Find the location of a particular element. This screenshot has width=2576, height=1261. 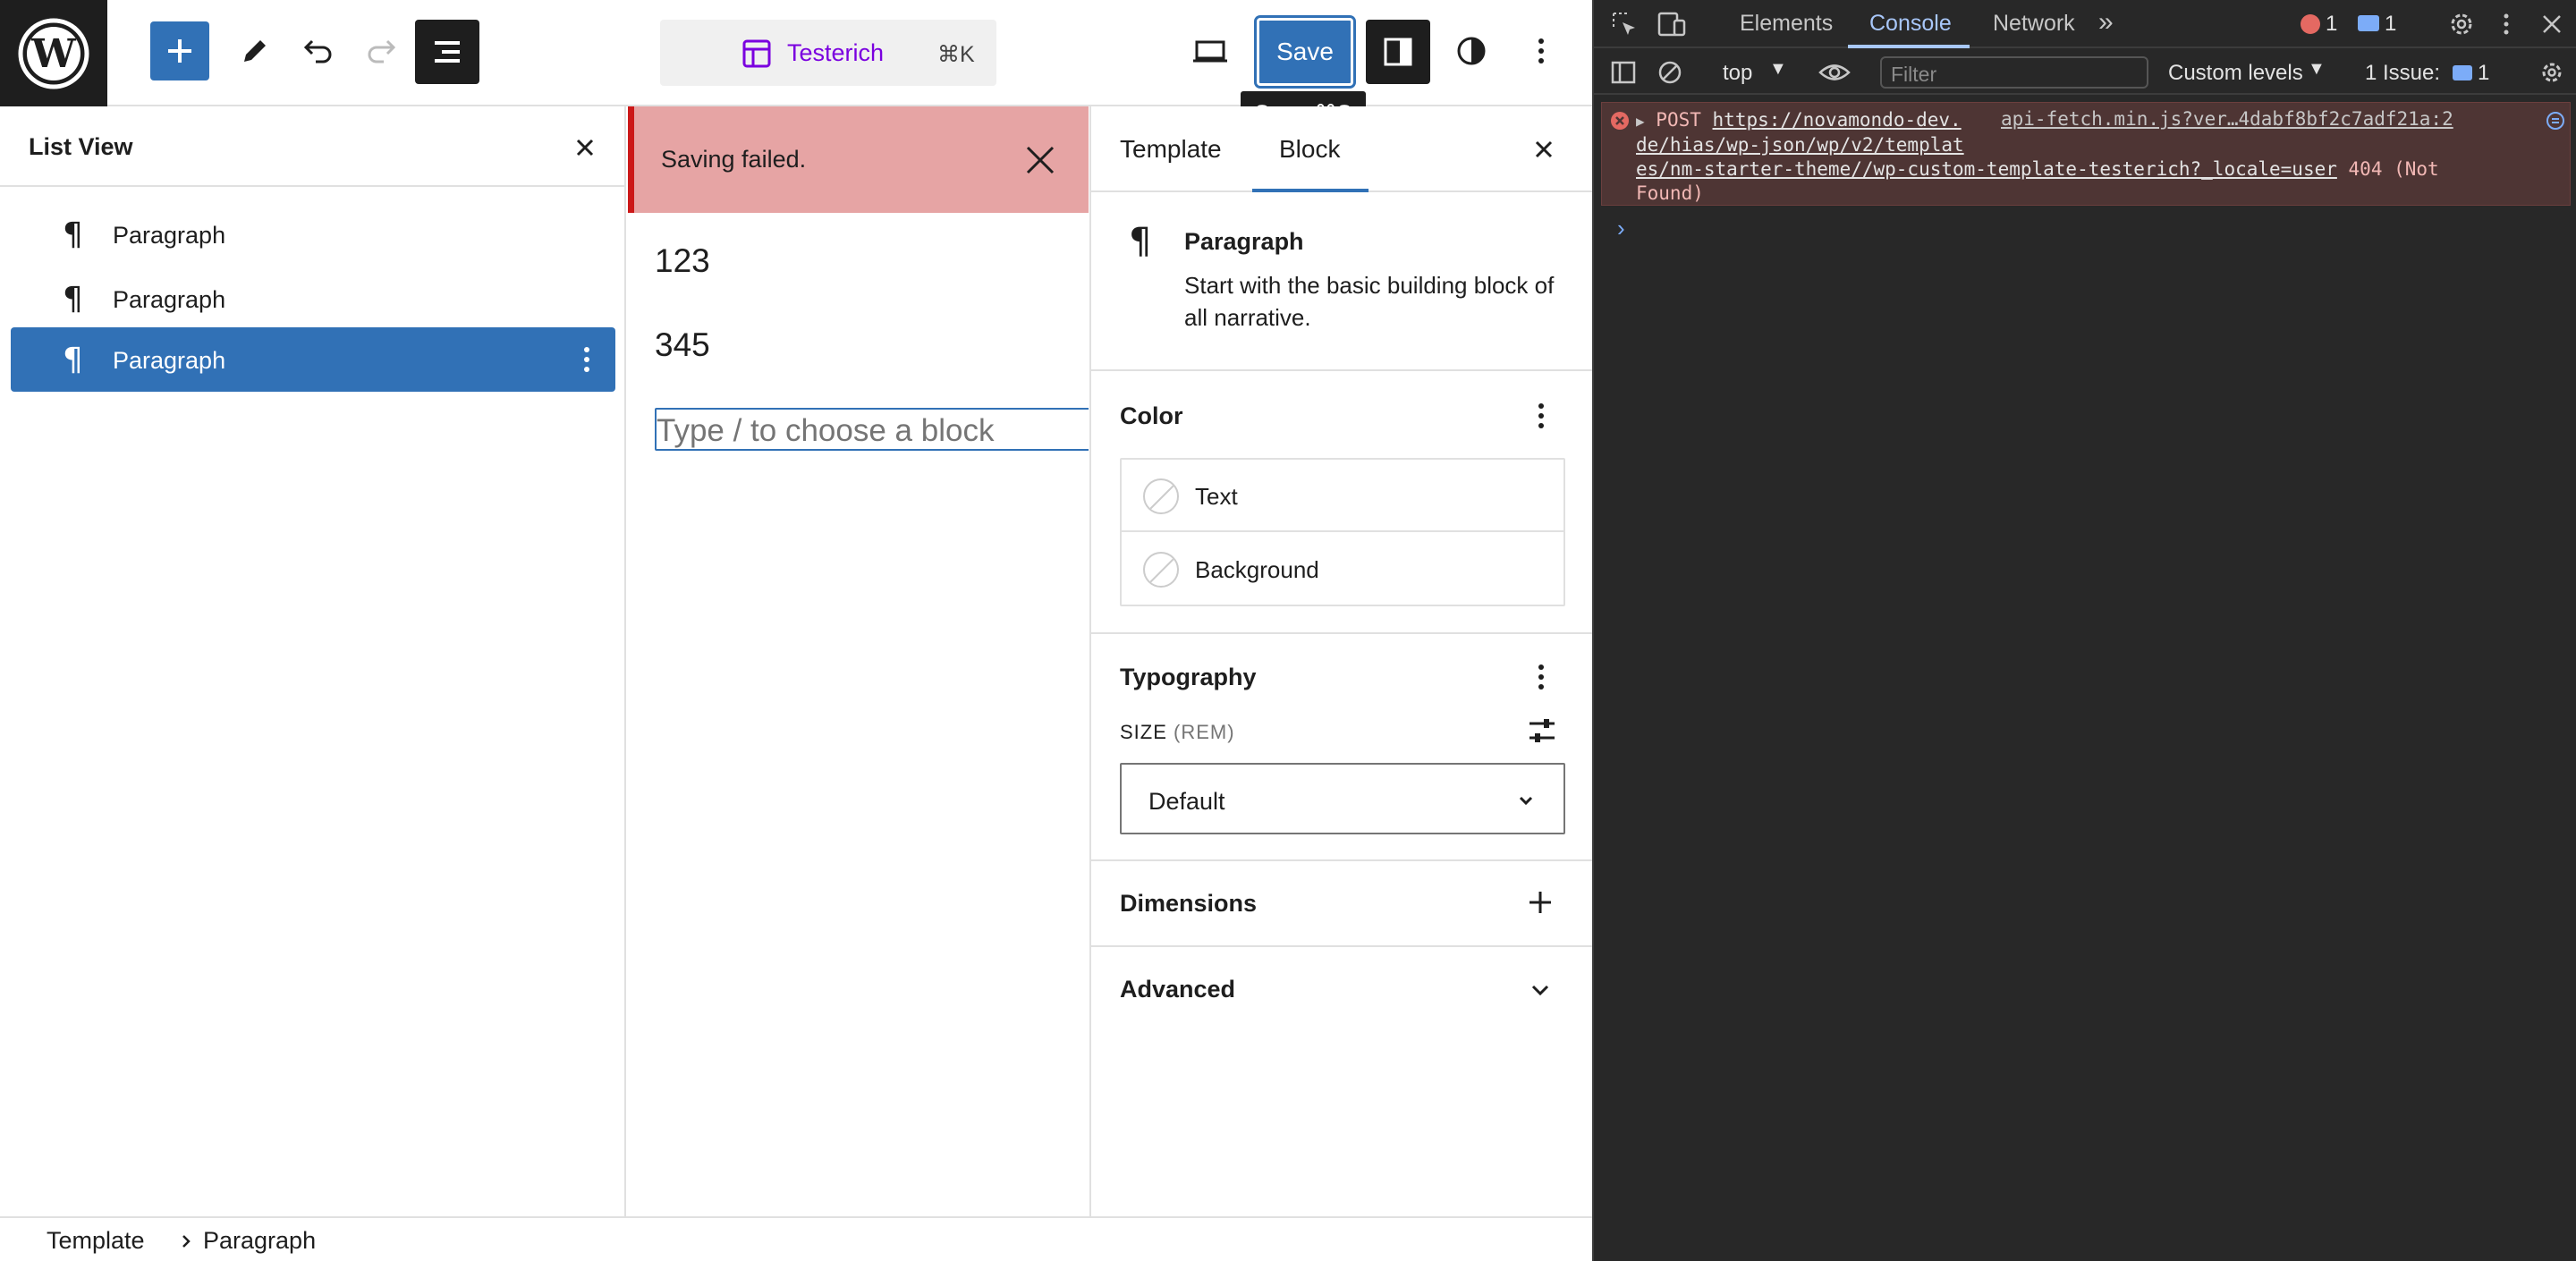

error-notice: Saving failed. is located at coordinates (858, 159).